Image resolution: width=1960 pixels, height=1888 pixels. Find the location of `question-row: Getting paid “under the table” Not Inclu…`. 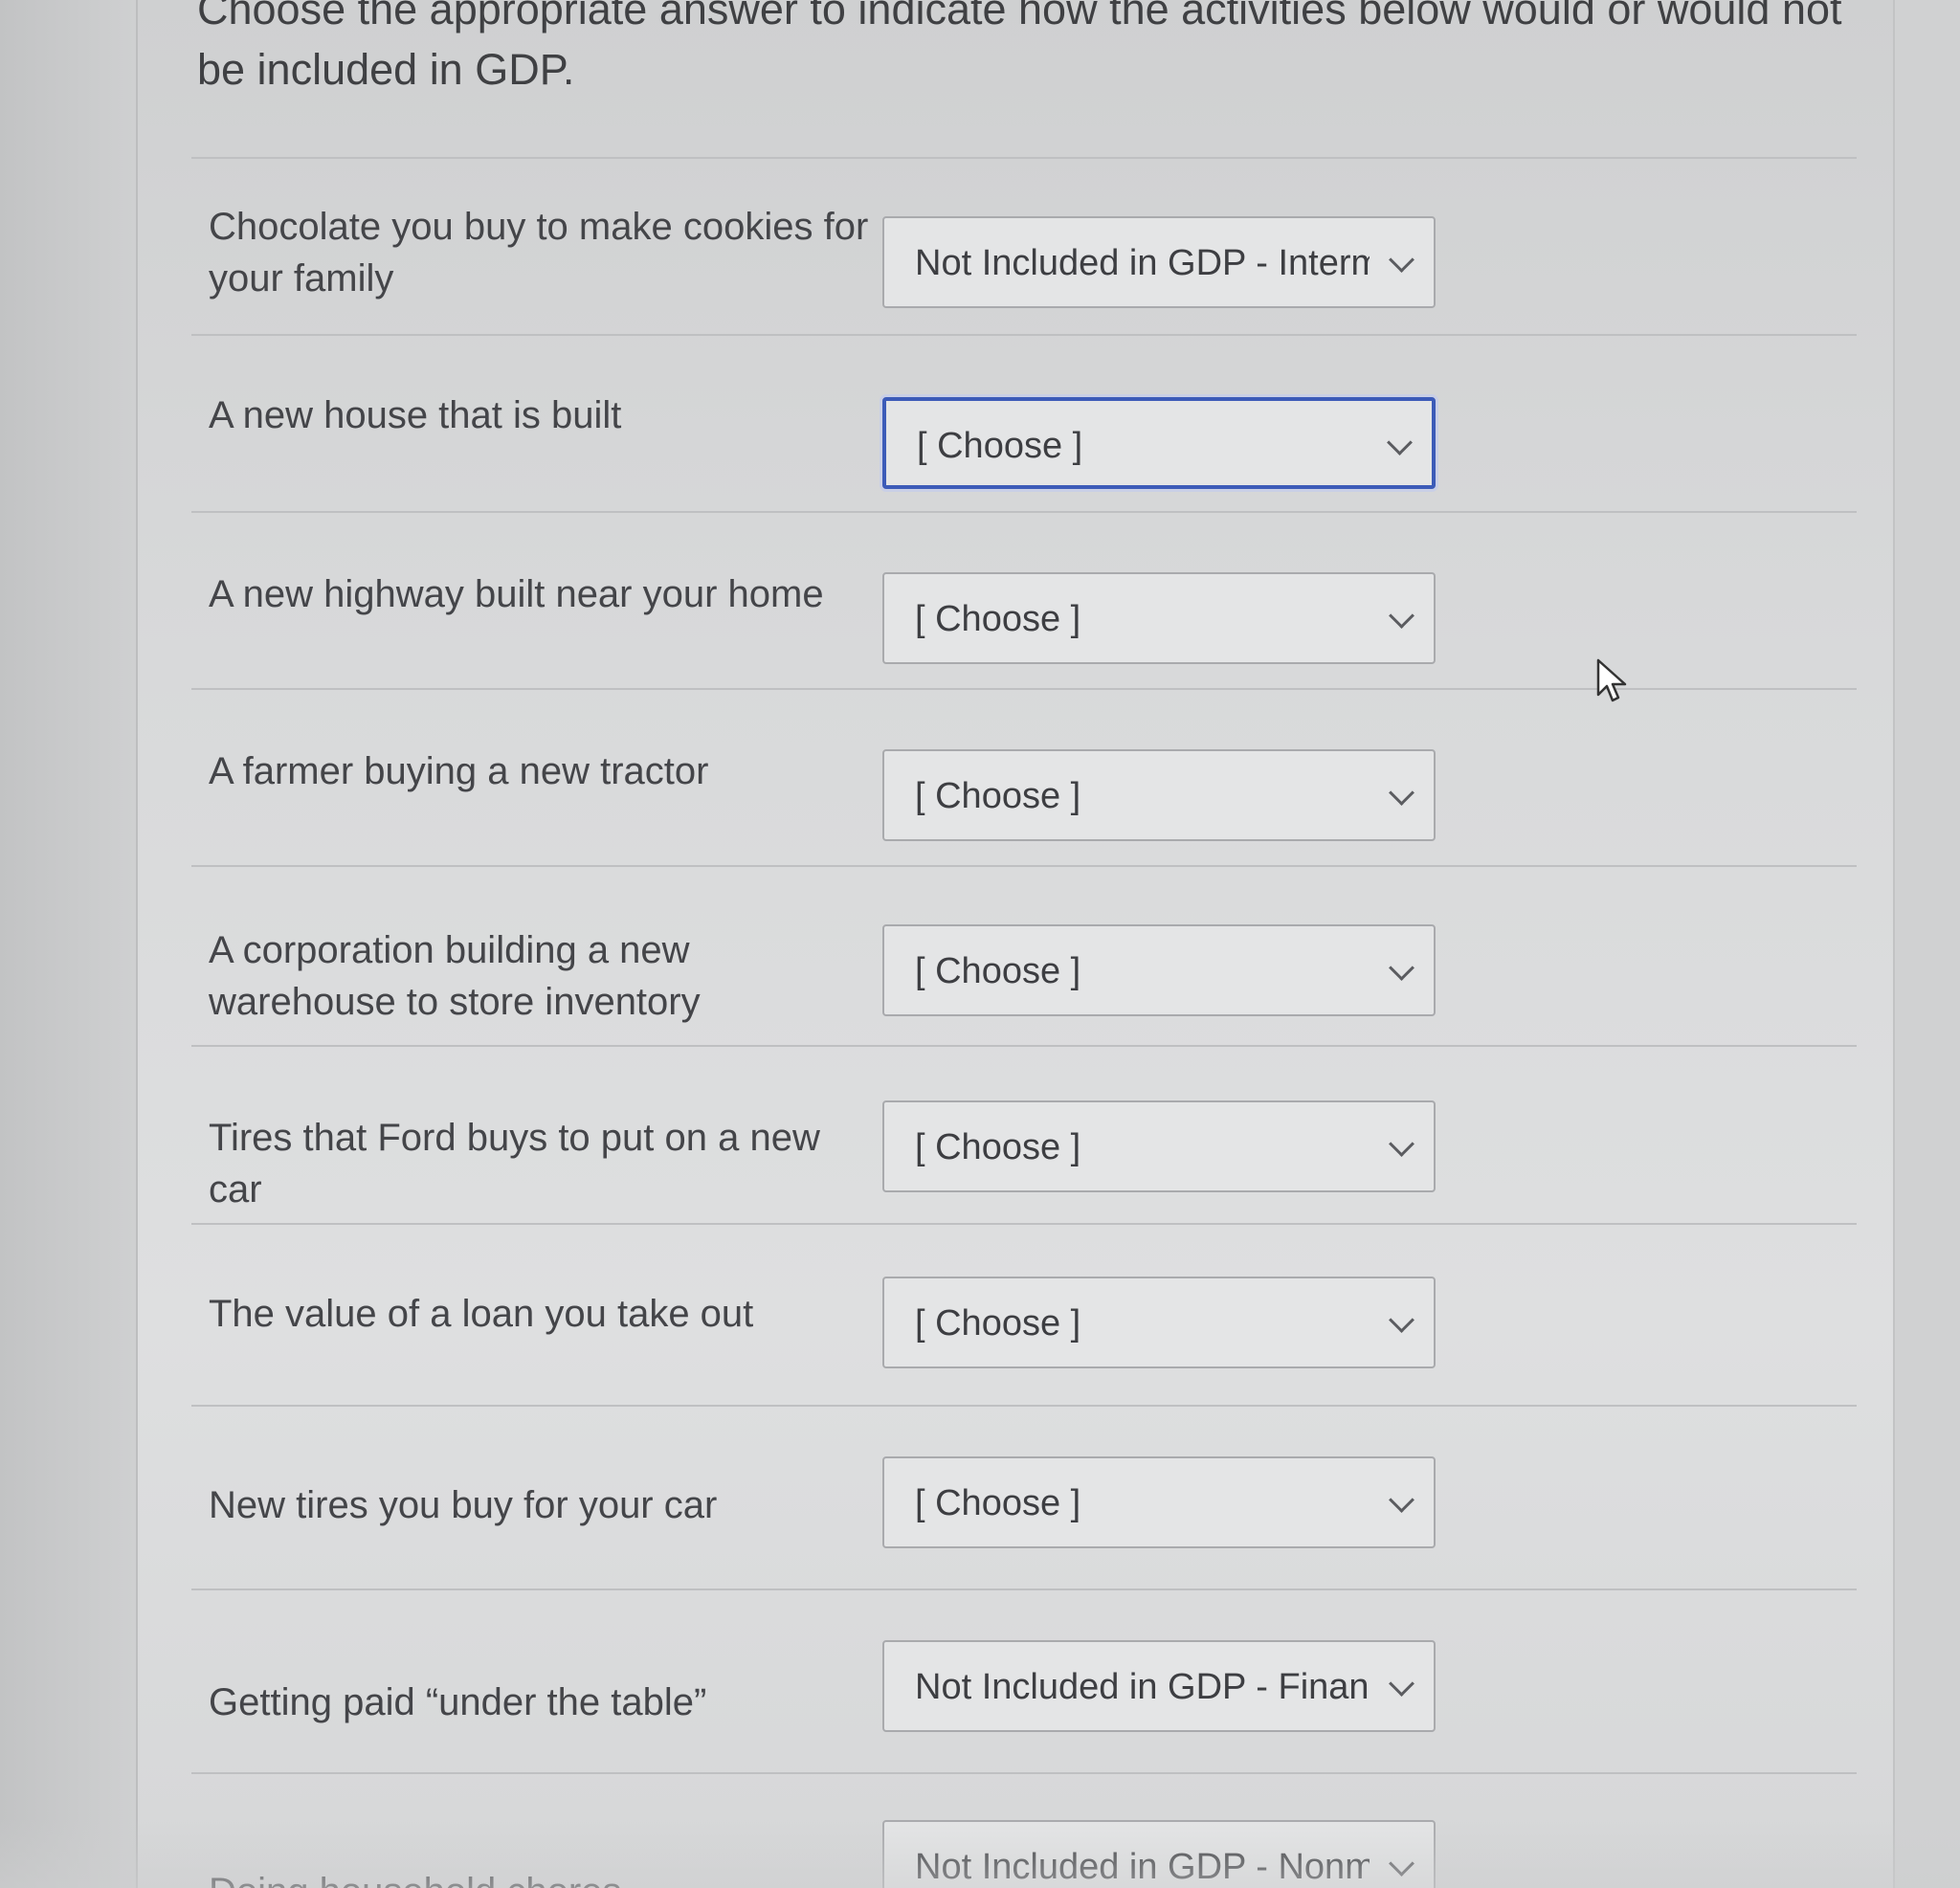

question-row: Getting paid “under the table” Not Inclu… is located at coordinates (1024, 1680).